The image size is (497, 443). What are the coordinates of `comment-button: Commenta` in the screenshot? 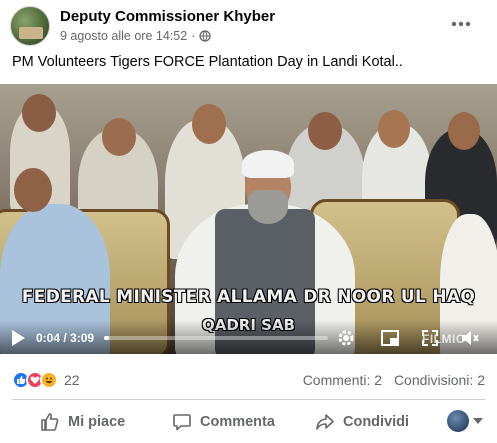 It's located at (223, 422).